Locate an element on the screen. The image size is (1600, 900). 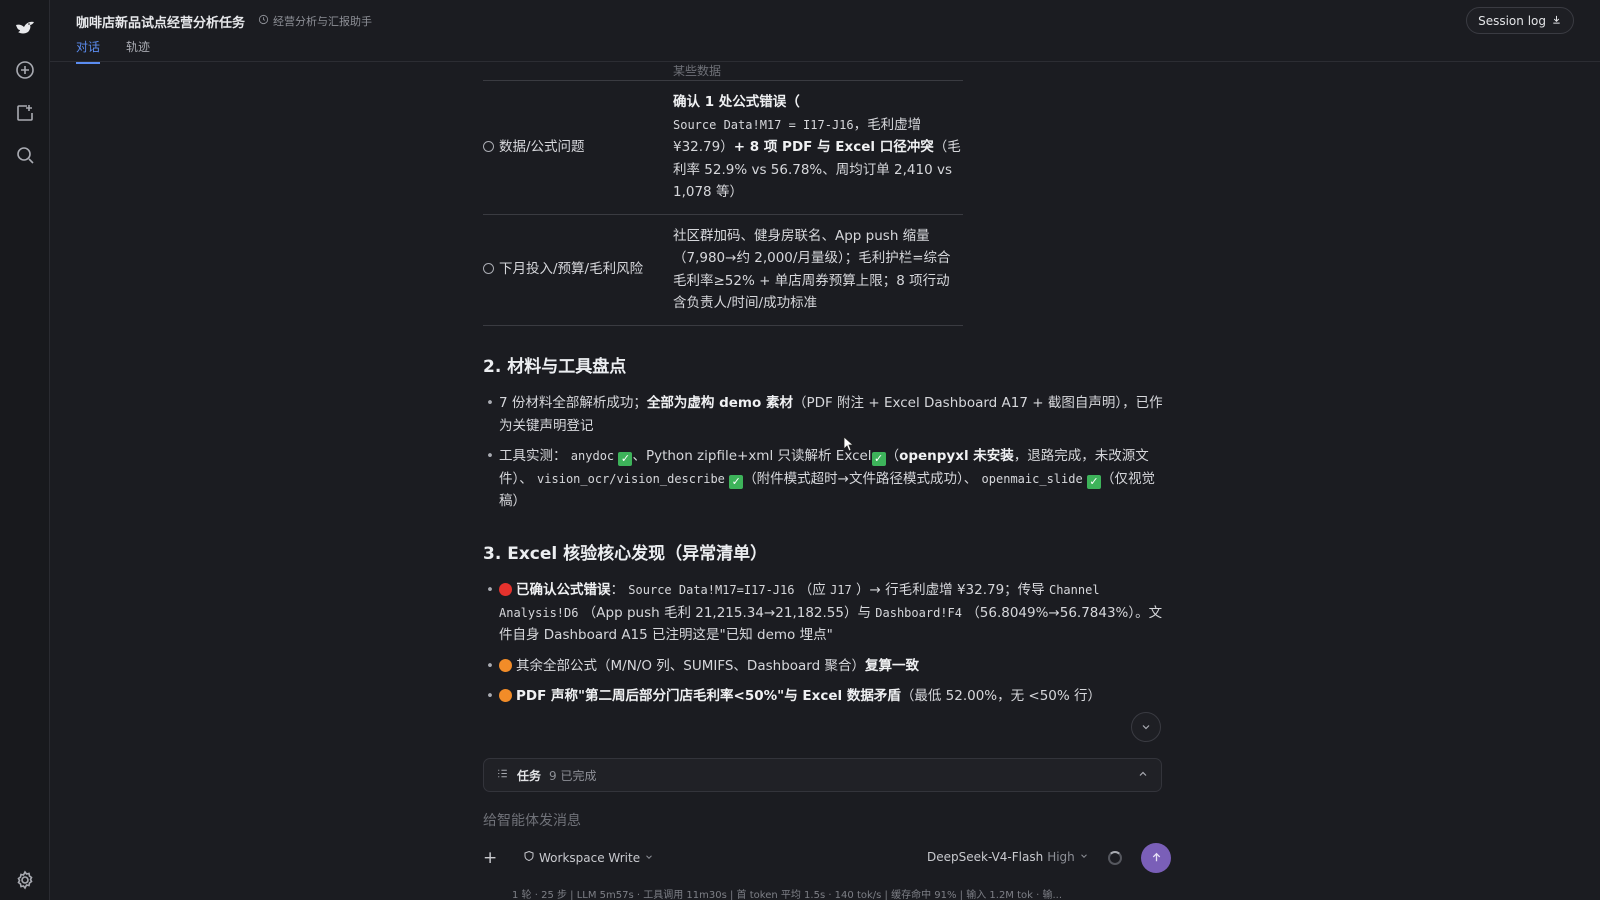
tasks-label: 任务 is located at coordinates (529, 775).